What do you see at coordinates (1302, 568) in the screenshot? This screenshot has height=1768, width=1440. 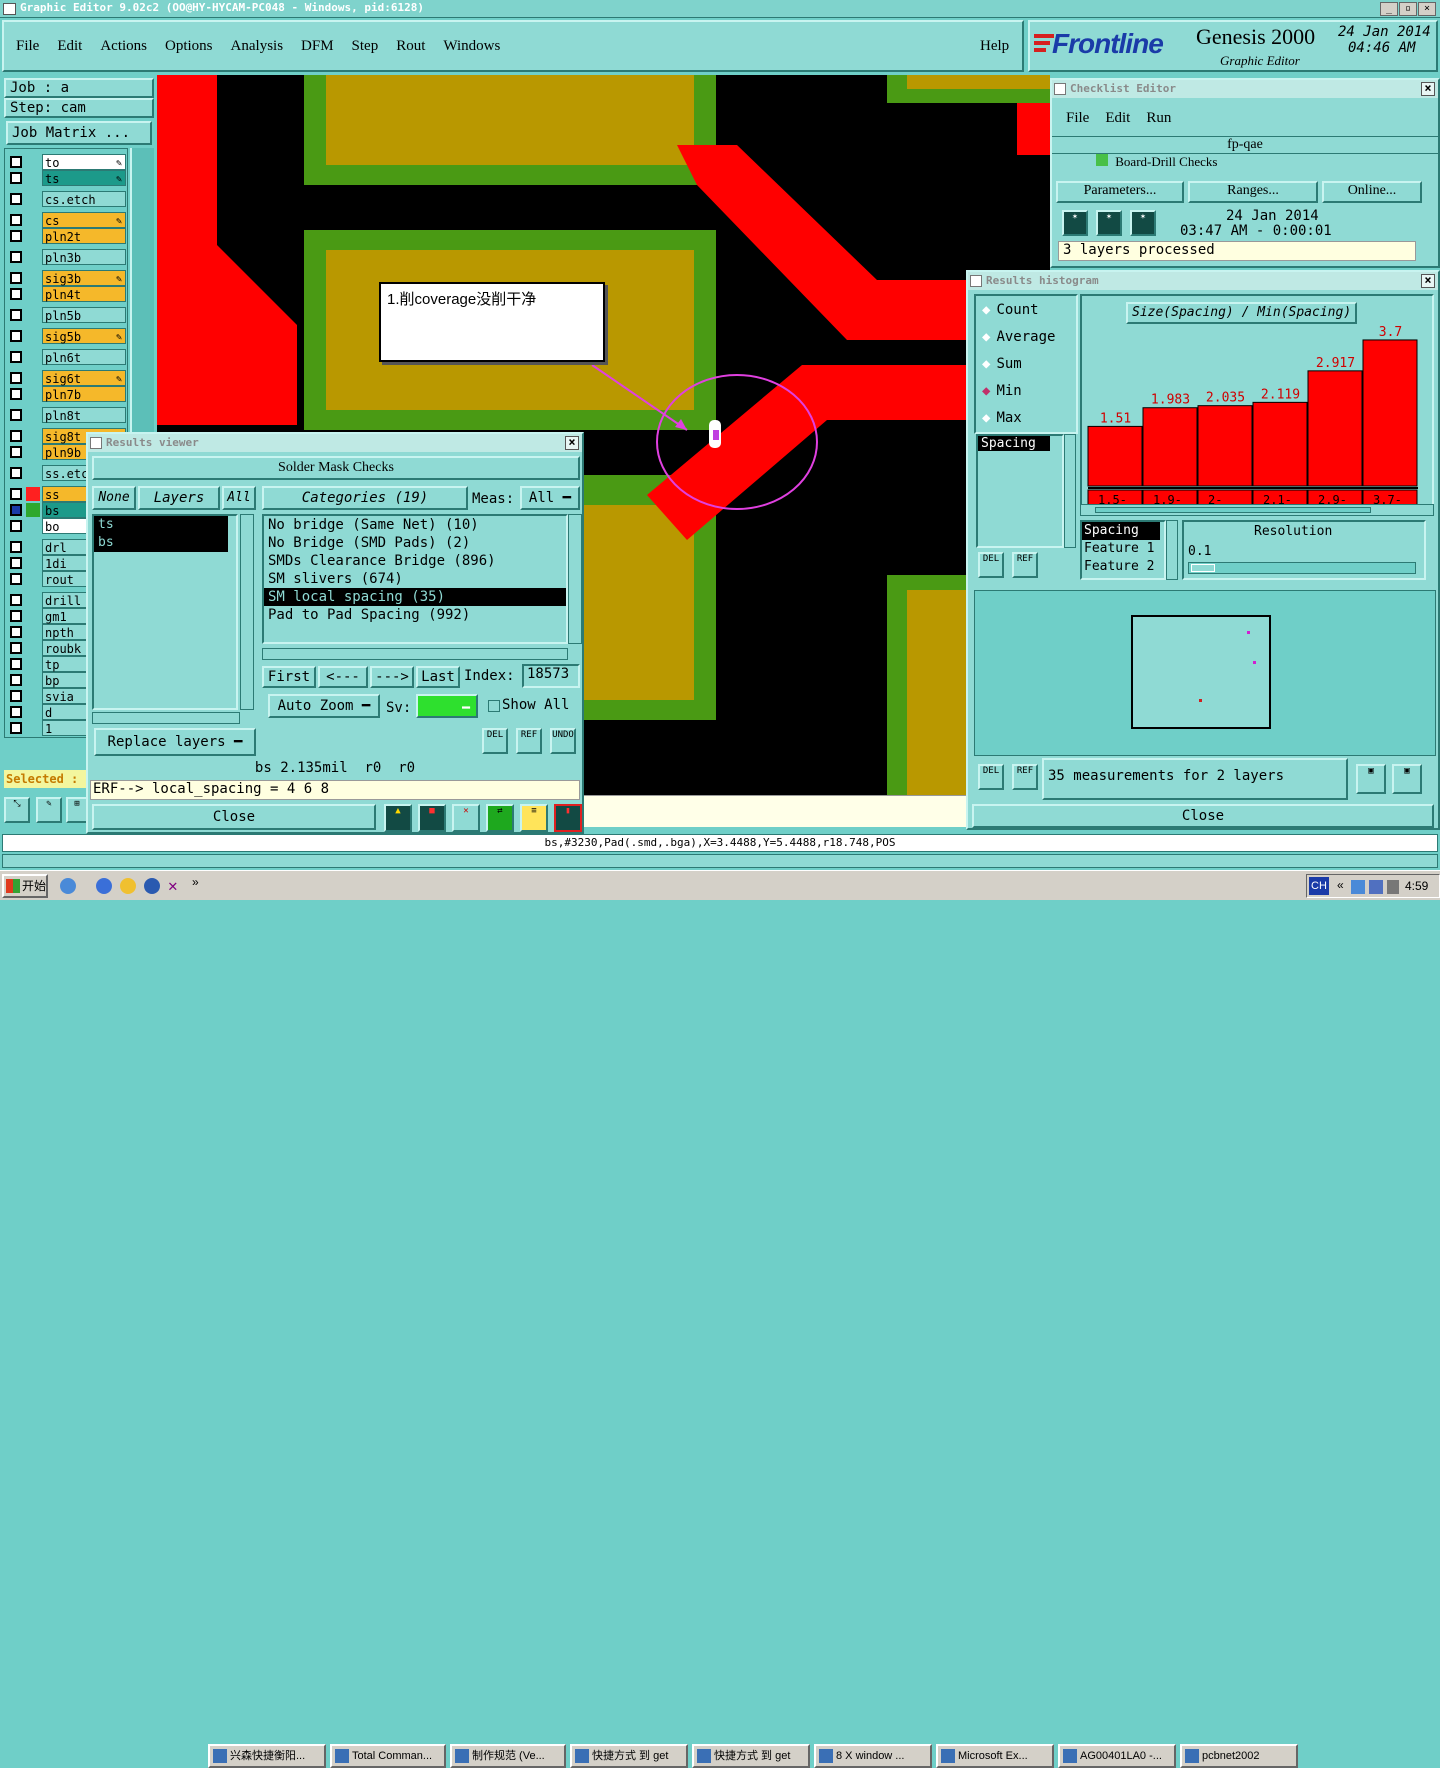 I see `resolution-slider` at bounding box center [1302, 568].